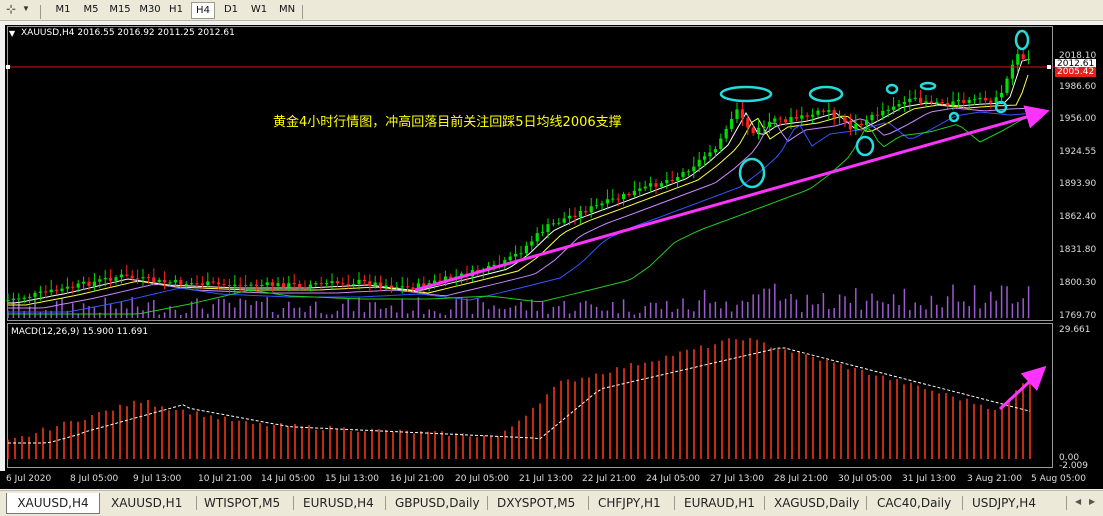 The image size is (1103, 516). What do you see at coordinates (1004, 503) in the screenshot?
I see `tab-usdjpy-h4: USDJPY,H4` at bounding box center [1004, 503].